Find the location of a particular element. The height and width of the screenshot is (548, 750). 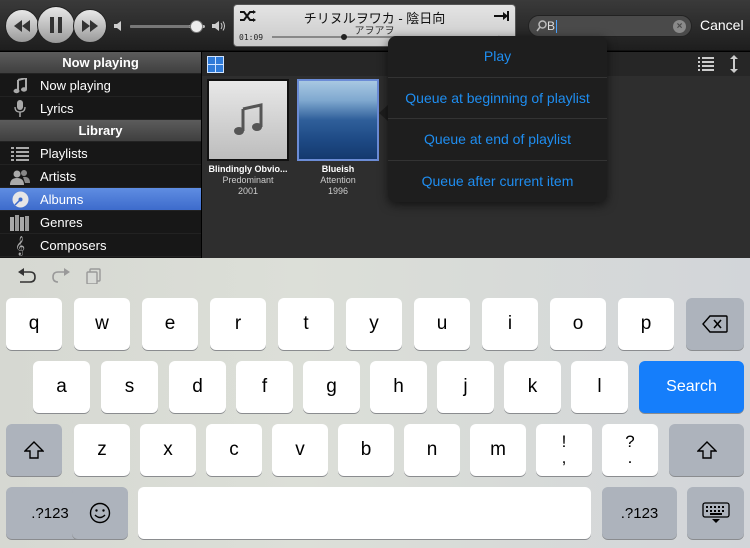

key-k: k is located at coordinates (532, 387).